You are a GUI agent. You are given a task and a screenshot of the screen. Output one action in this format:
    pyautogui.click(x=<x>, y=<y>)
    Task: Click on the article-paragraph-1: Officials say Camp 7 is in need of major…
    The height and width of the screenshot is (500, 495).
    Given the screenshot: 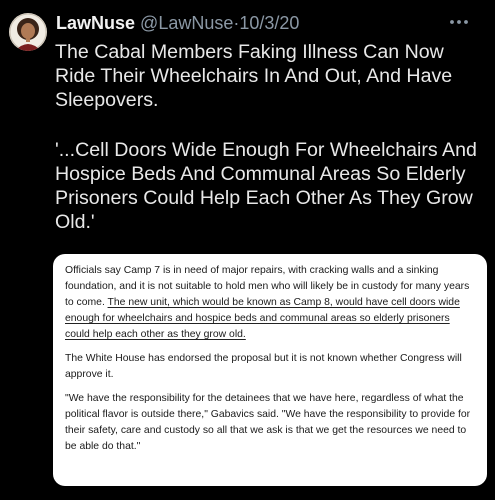 What is the action you would take?
    pyautogui.click(x=271, y=303)
    